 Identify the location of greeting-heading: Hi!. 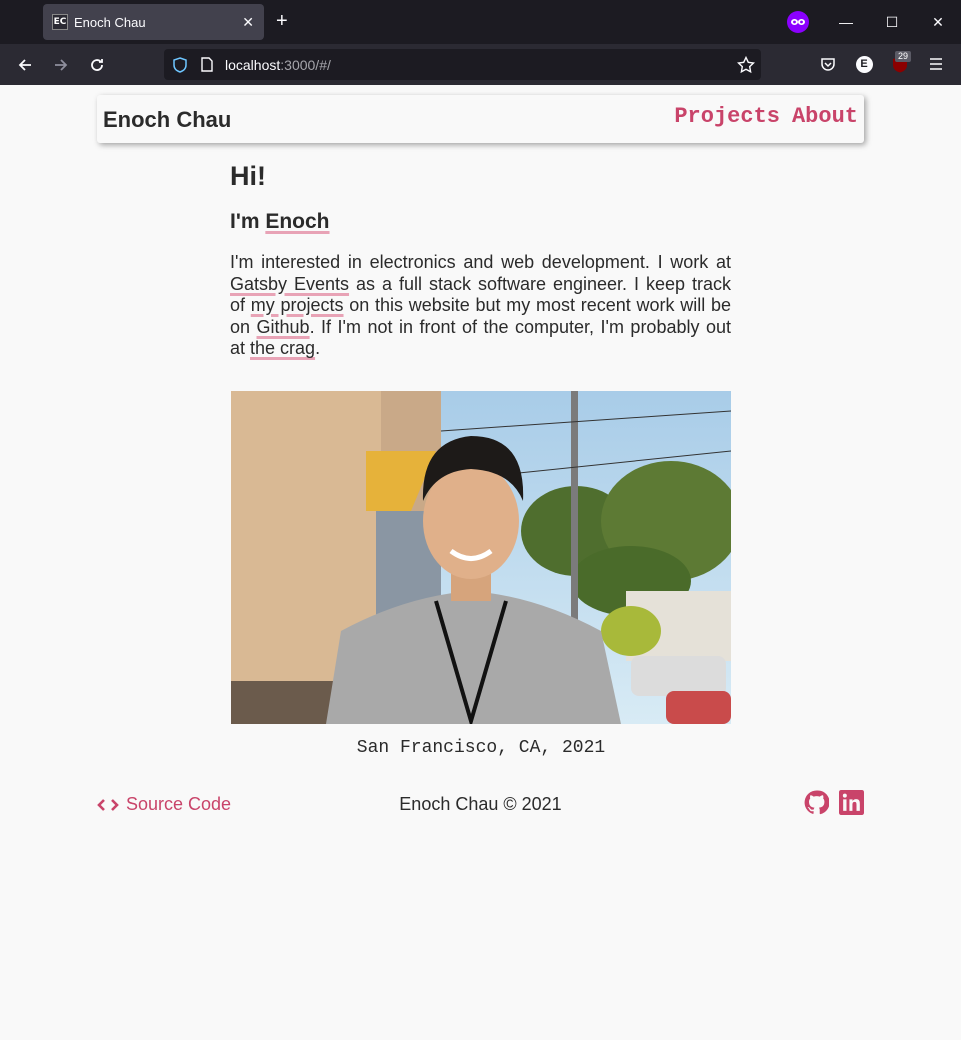
(248, 176).